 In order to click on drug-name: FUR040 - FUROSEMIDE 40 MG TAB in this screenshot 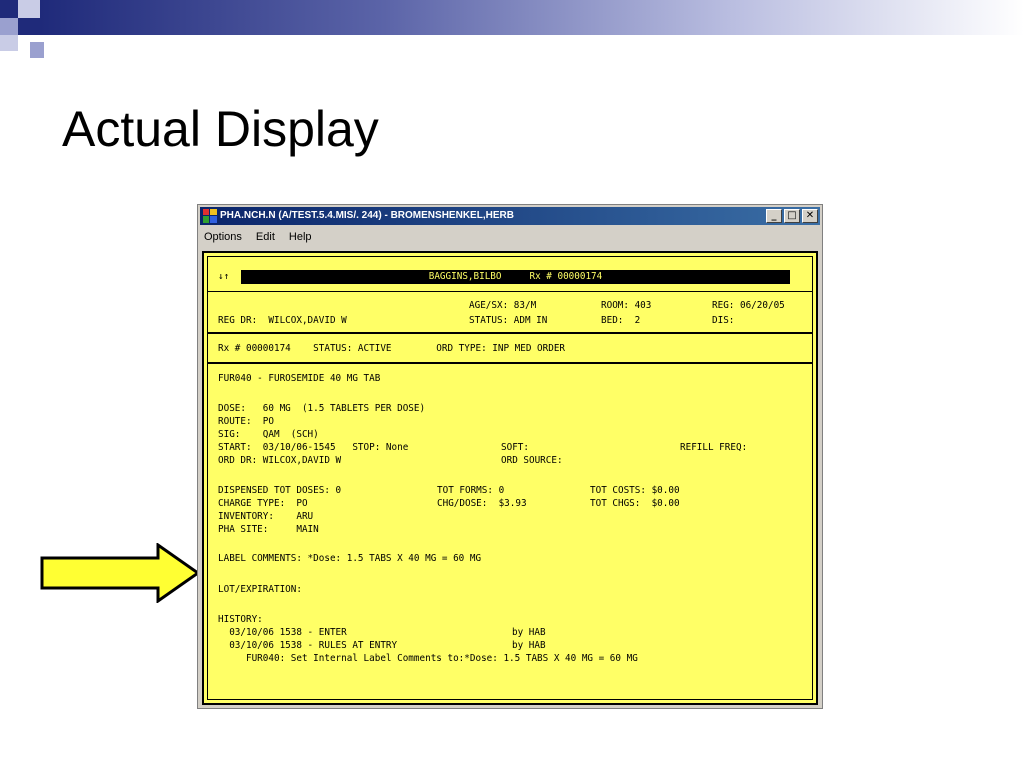, I will do `click(299, 378)`.